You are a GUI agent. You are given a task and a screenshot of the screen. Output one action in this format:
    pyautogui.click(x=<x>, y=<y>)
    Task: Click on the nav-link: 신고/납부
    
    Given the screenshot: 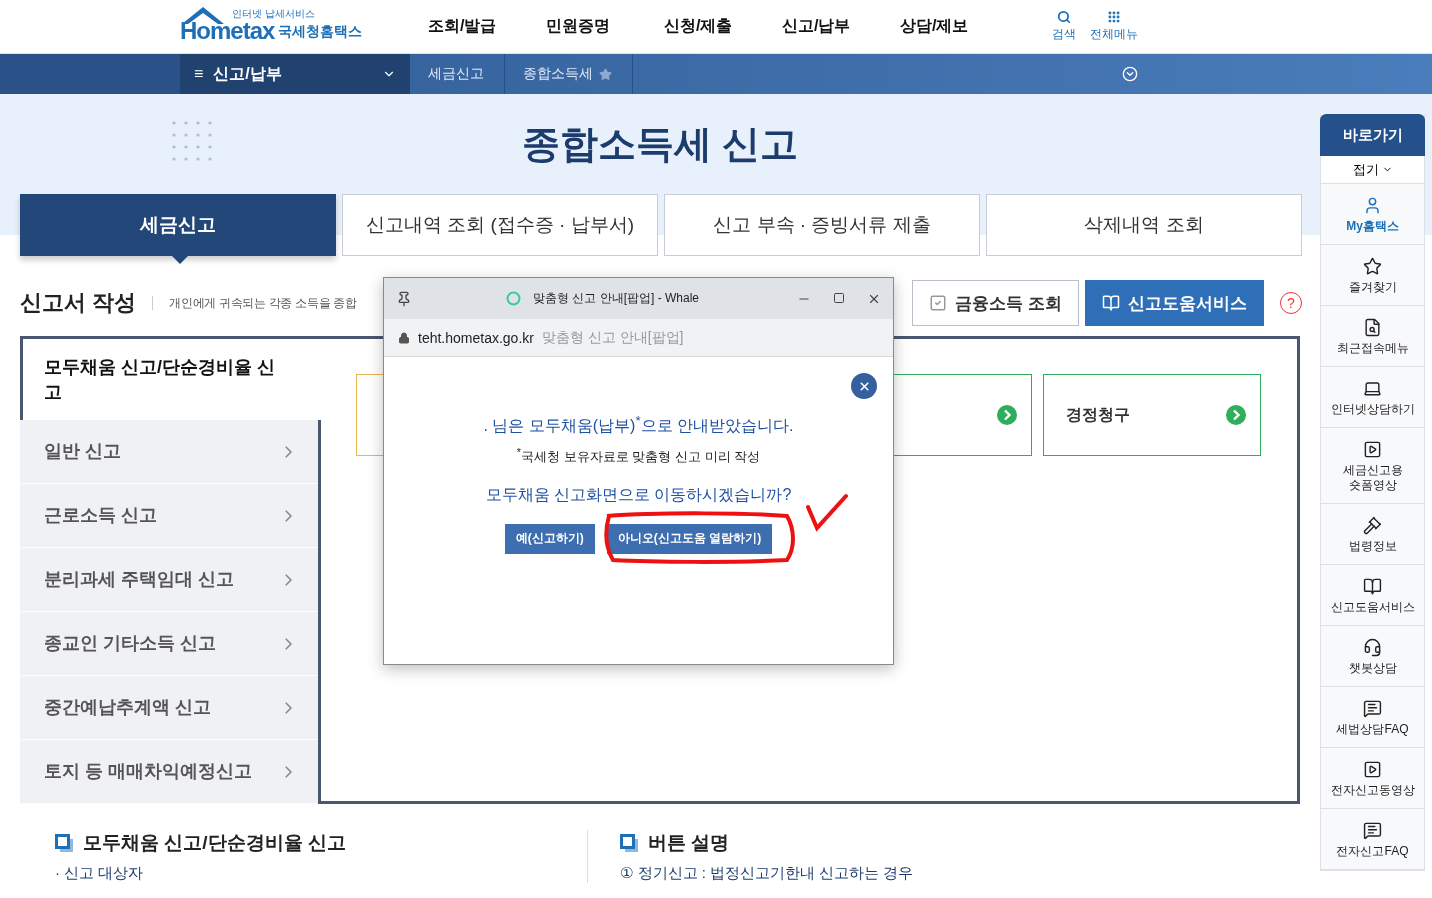 What is the action you would take?
    pyautogui.click(x=815, y=26)
    